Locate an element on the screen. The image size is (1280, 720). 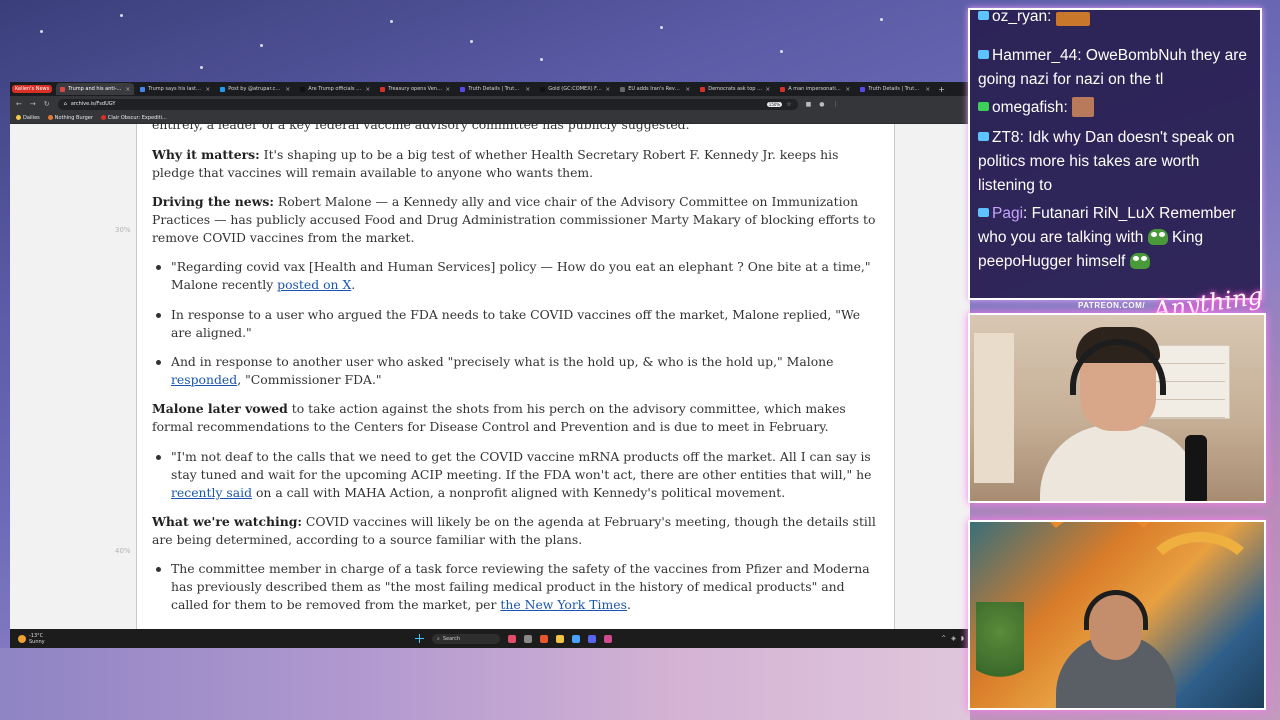
browser-tab: Treasury opens Venezuelan× is located at coordinates (415, 89).